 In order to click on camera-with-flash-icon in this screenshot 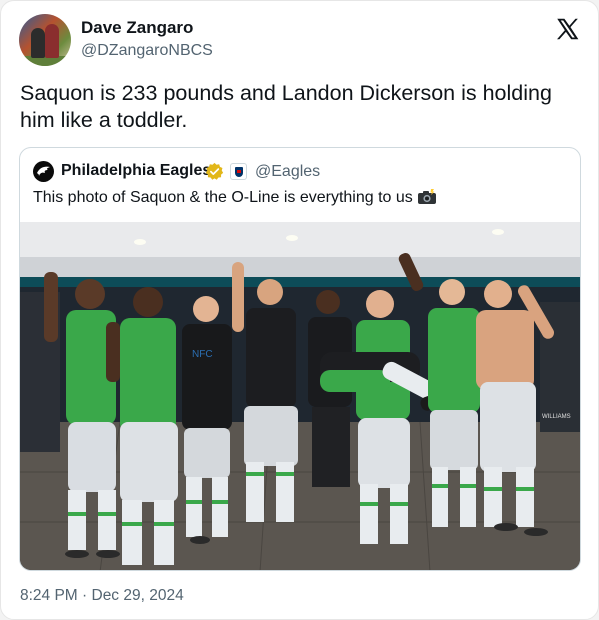, I will do `click(426, 196)`.